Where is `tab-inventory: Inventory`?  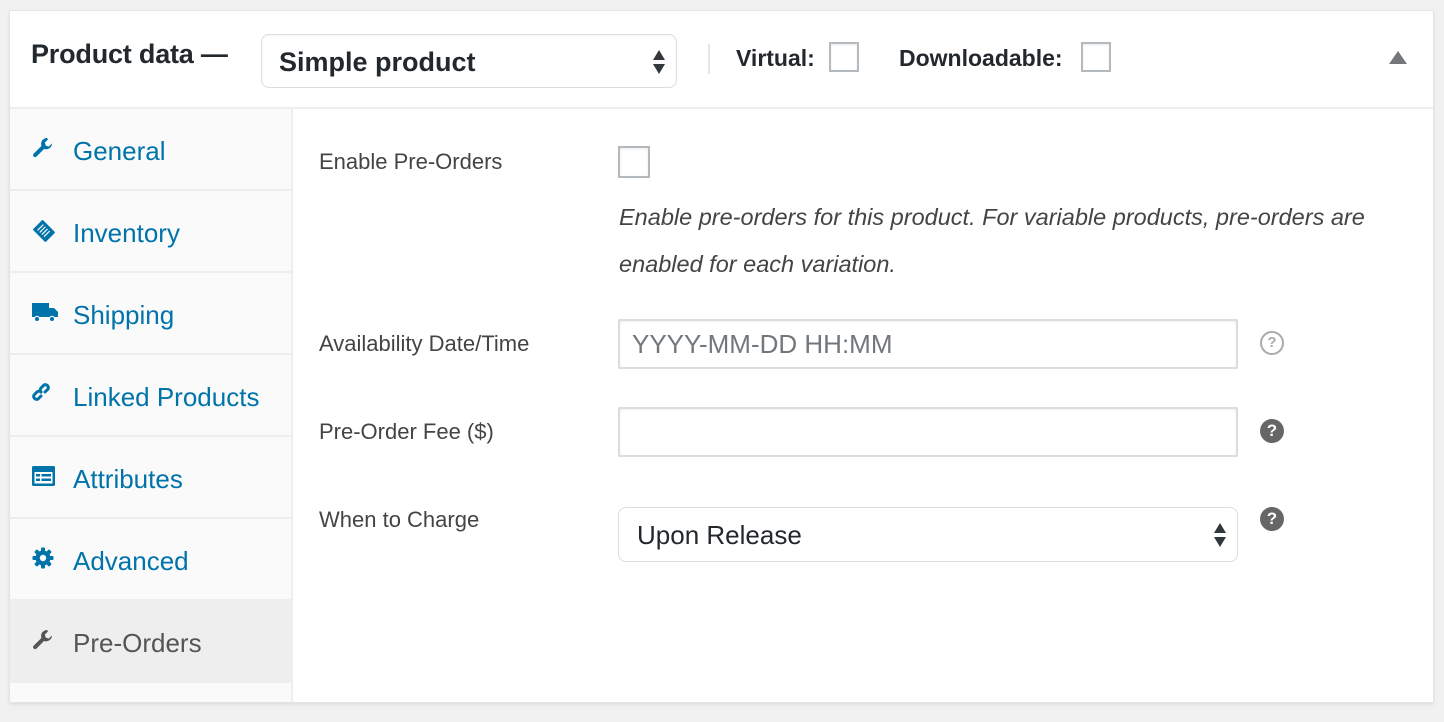
tab-inventory: Inventory is located at coordinates (150, 232).